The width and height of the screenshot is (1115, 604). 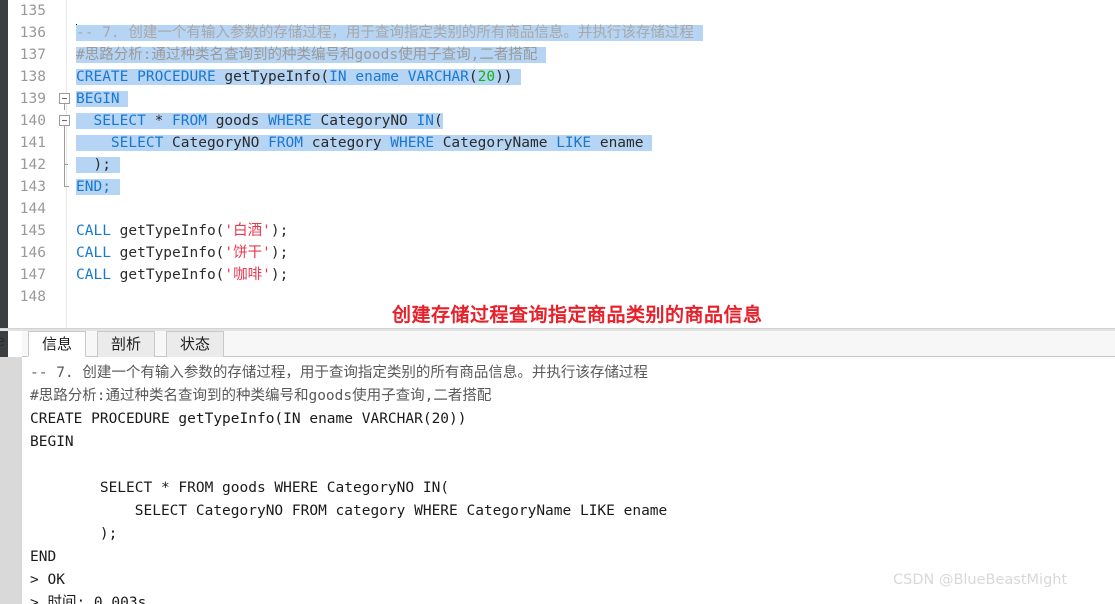 What do you see at coordinates (30, 165) in the screenshot?
I see `line-number: 142` at bounding box center [30, 165].